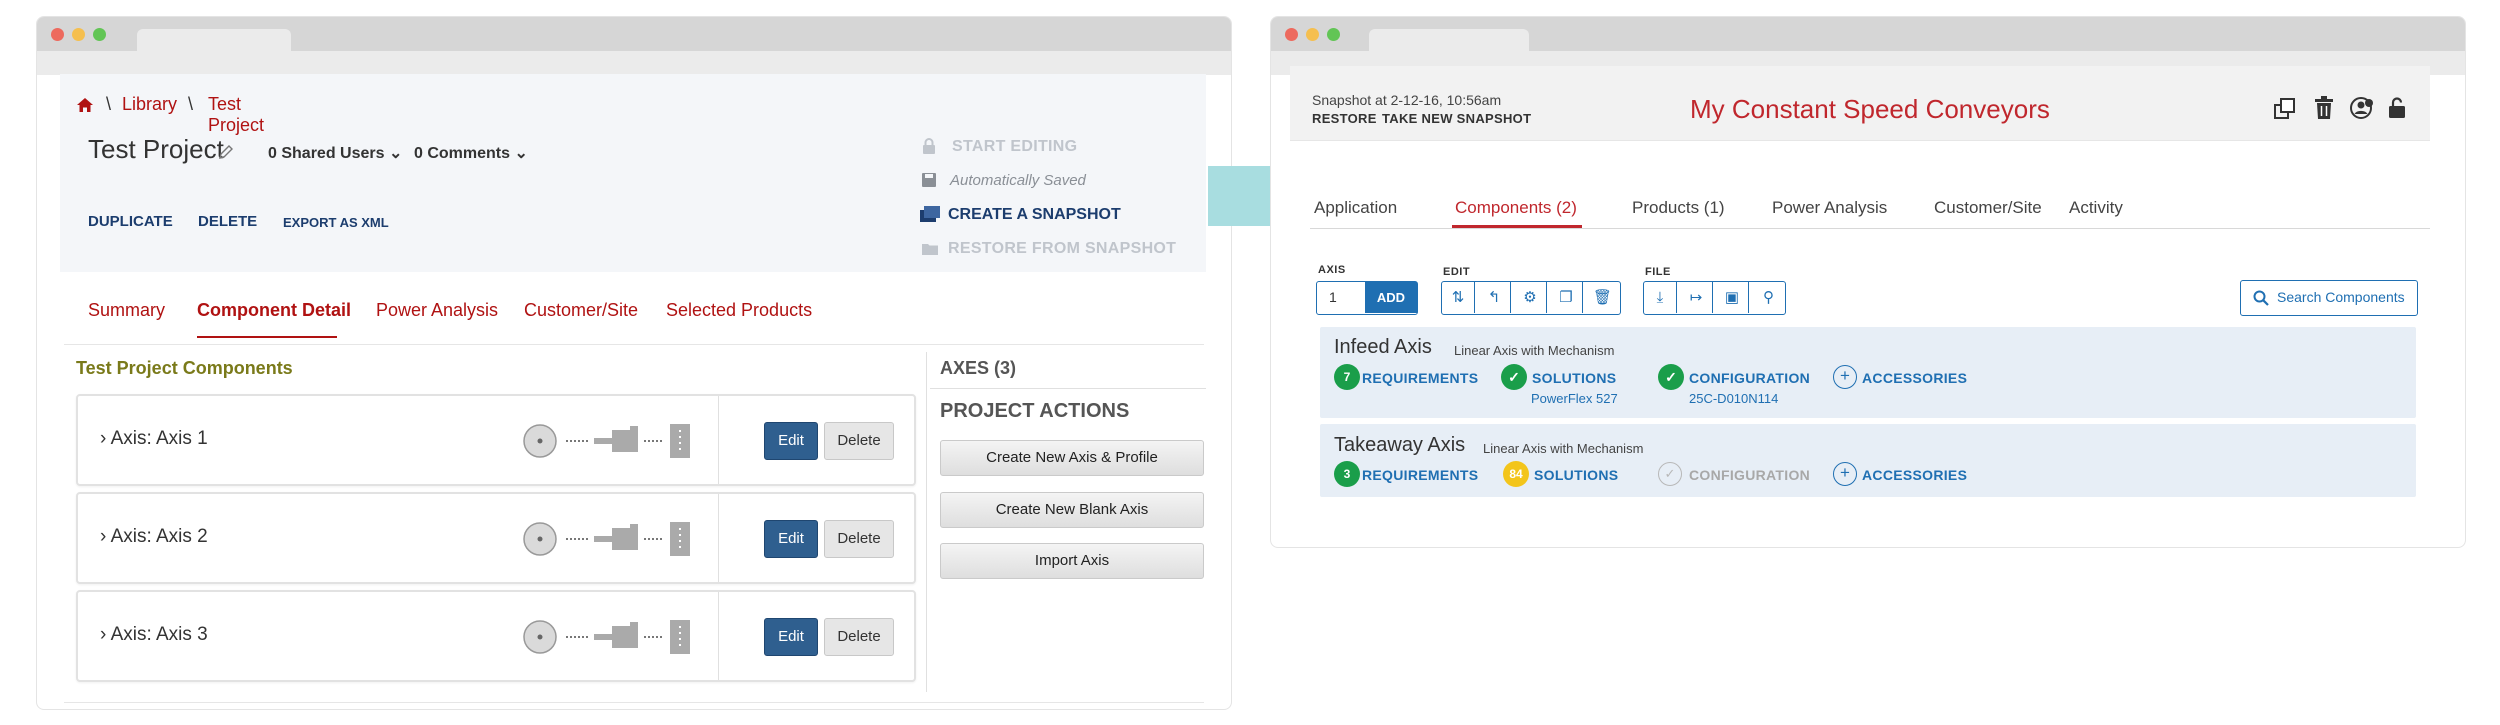 This screenshot has width=2500, height=725. Describe the element at coordinates (496, 636) in the screenshot. I see `axis-card-3: › Axis: Axis 3 Edit Delete` at that location.